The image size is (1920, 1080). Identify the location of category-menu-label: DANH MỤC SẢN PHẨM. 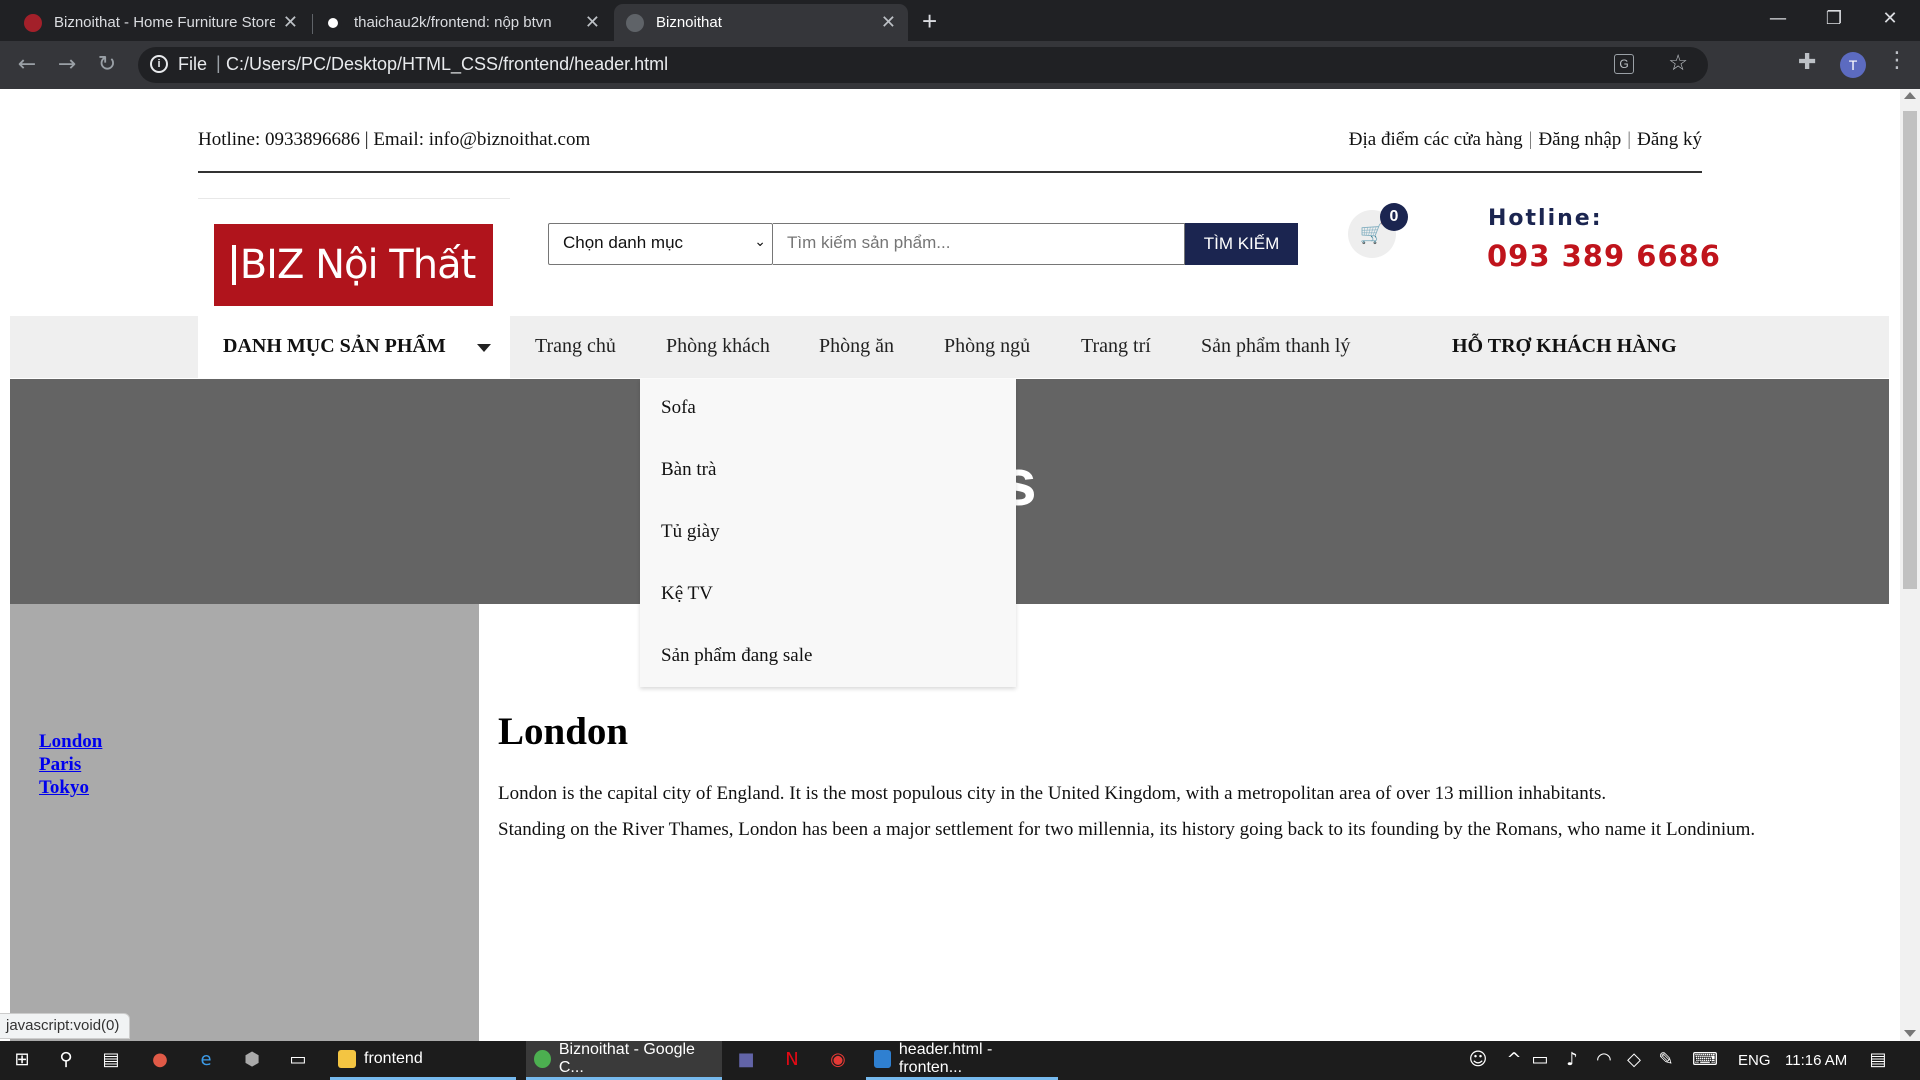
(334, 346).